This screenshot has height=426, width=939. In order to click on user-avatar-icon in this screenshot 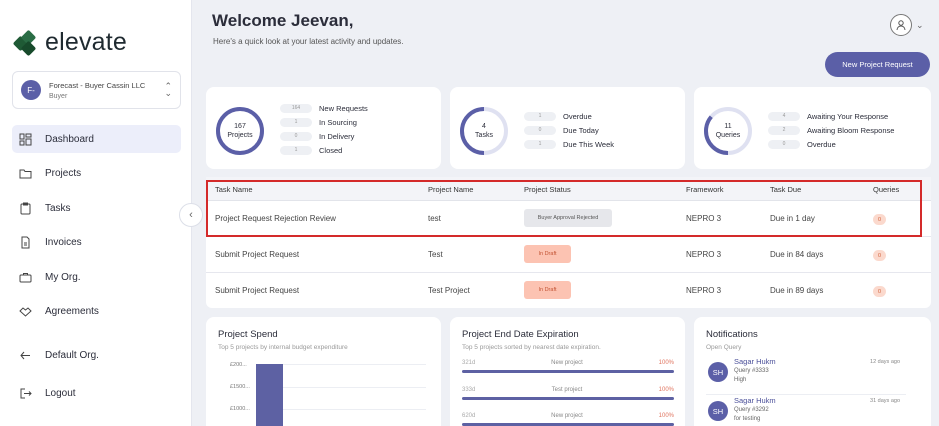, I will do `click(901, 25)`.